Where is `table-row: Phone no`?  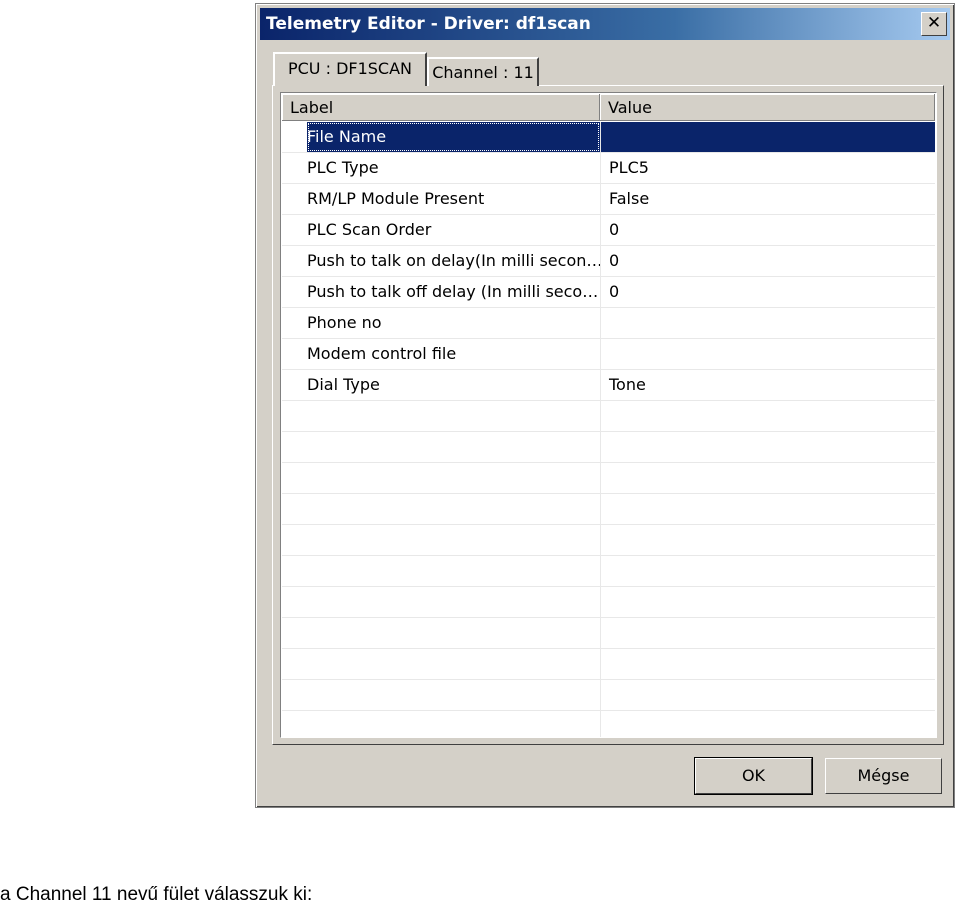
table-row: Phone no is located at coordinates (608, 323).